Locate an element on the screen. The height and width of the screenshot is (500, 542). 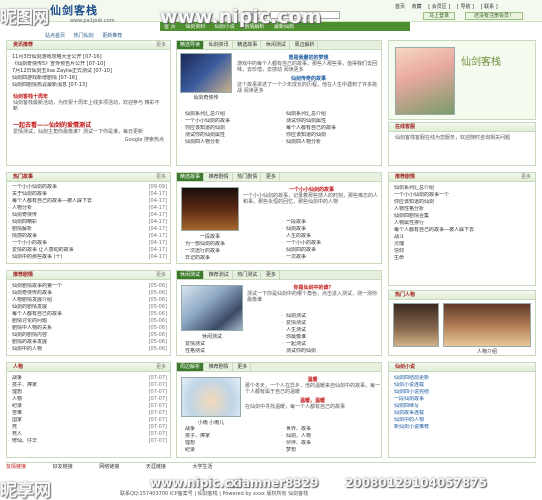
feature-title: 你是仙剑中的谁？ is located at coordinates (313, 287).